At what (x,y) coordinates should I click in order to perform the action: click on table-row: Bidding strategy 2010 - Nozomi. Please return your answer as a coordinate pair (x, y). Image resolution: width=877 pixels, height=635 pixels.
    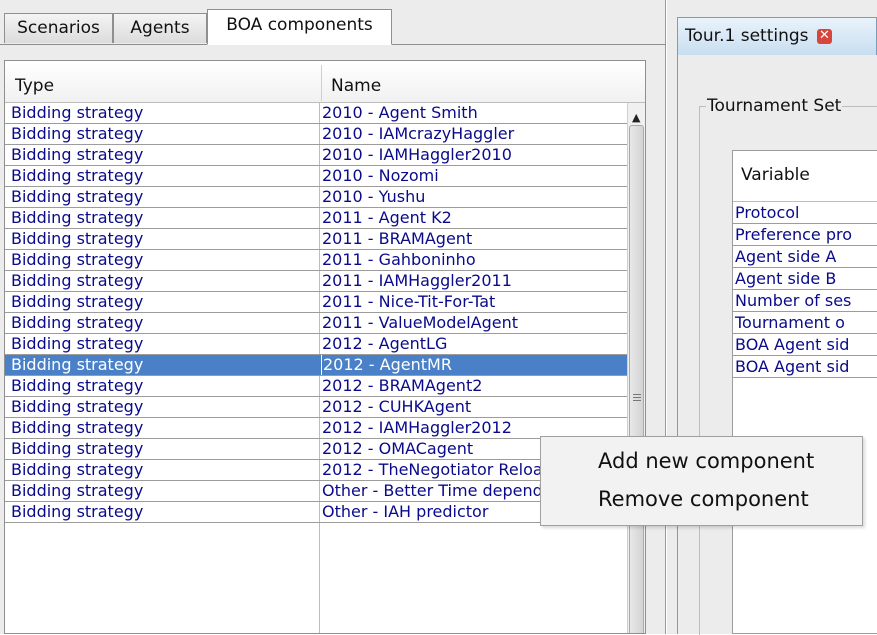
    Looking at the image, I should click on (316, 176).